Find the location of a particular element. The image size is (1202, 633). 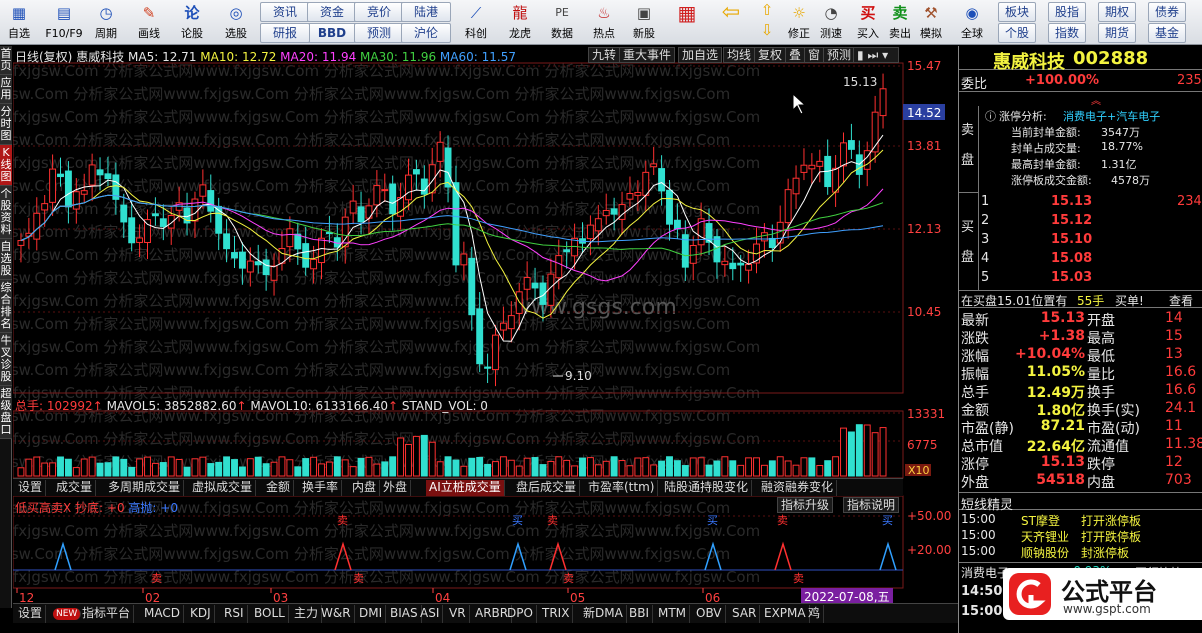

toolbar-data: PE 数据 is located at coordinates (562, 22).